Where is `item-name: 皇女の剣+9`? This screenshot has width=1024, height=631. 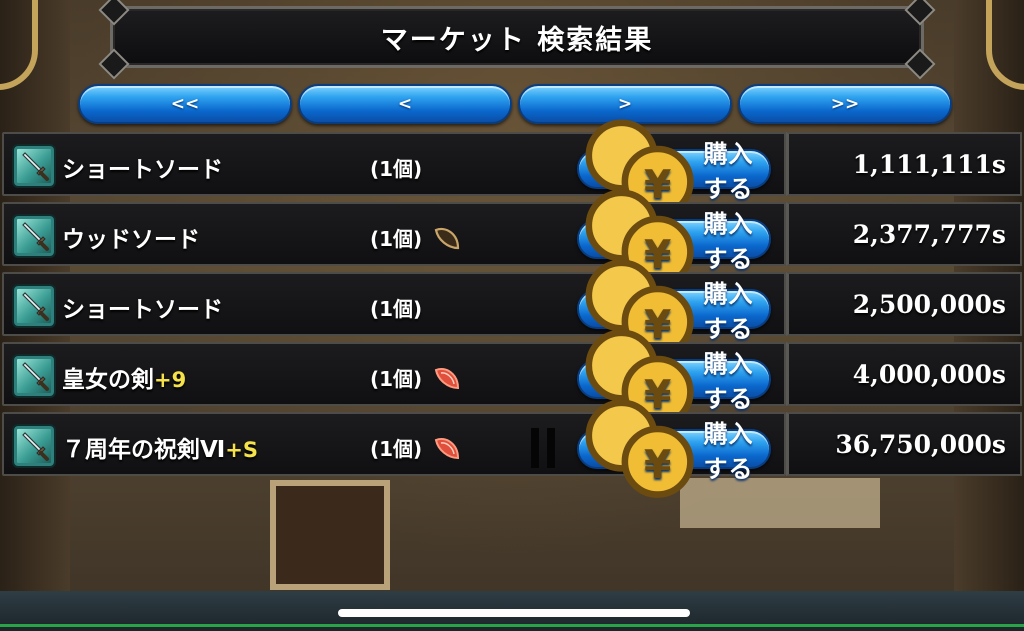 item-name: 皇女の剣+9 is located at coordinates (124, 377).